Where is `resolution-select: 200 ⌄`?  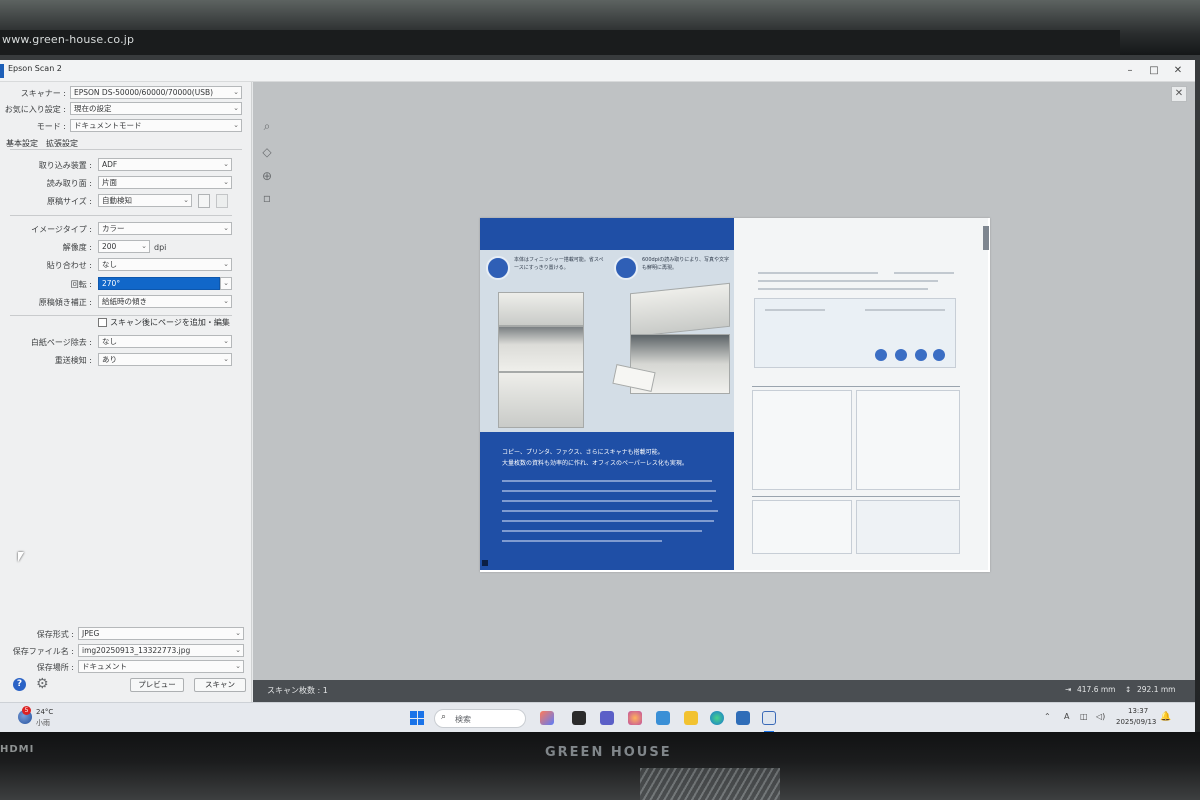
resolution-select: 200 ⌄ is located at coordinates (124, 246).